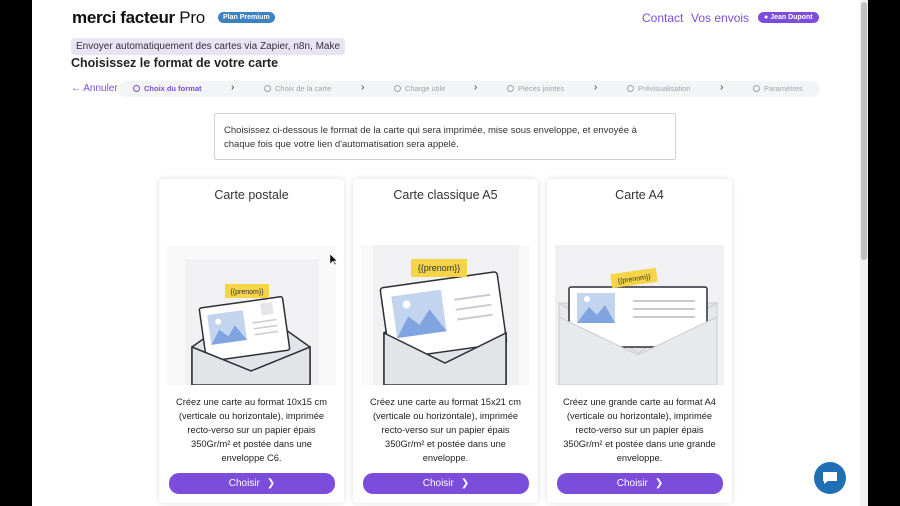 The image size is (900, 506). Describe the element at coordinates (659, 88) in the screenshot. I see `step-preview: Prévisualisation` at that location.